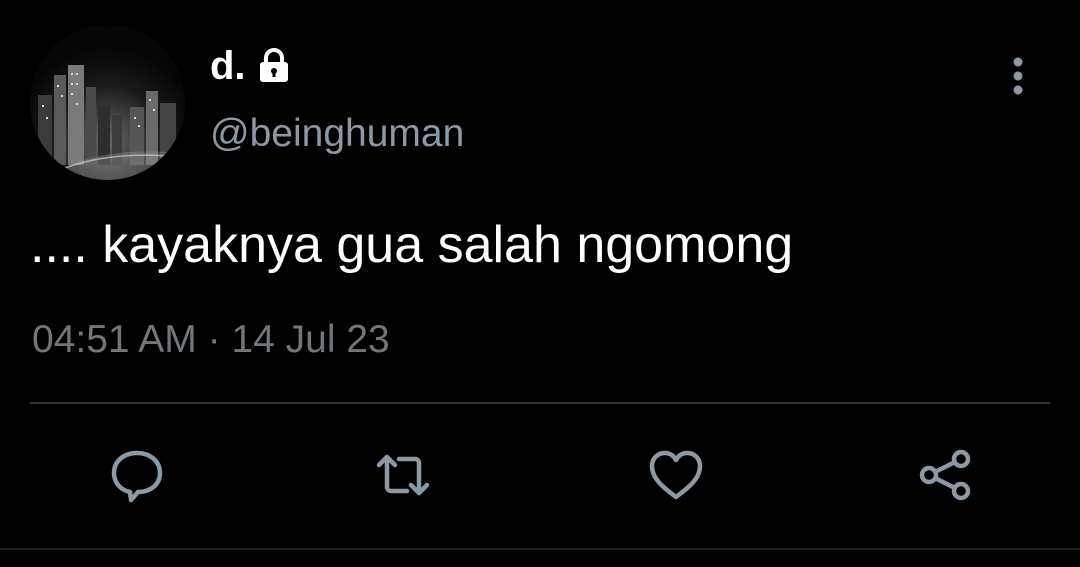 This screenshot has height=567, width=1080. I want to click on retweet-button, so click(403, 475).